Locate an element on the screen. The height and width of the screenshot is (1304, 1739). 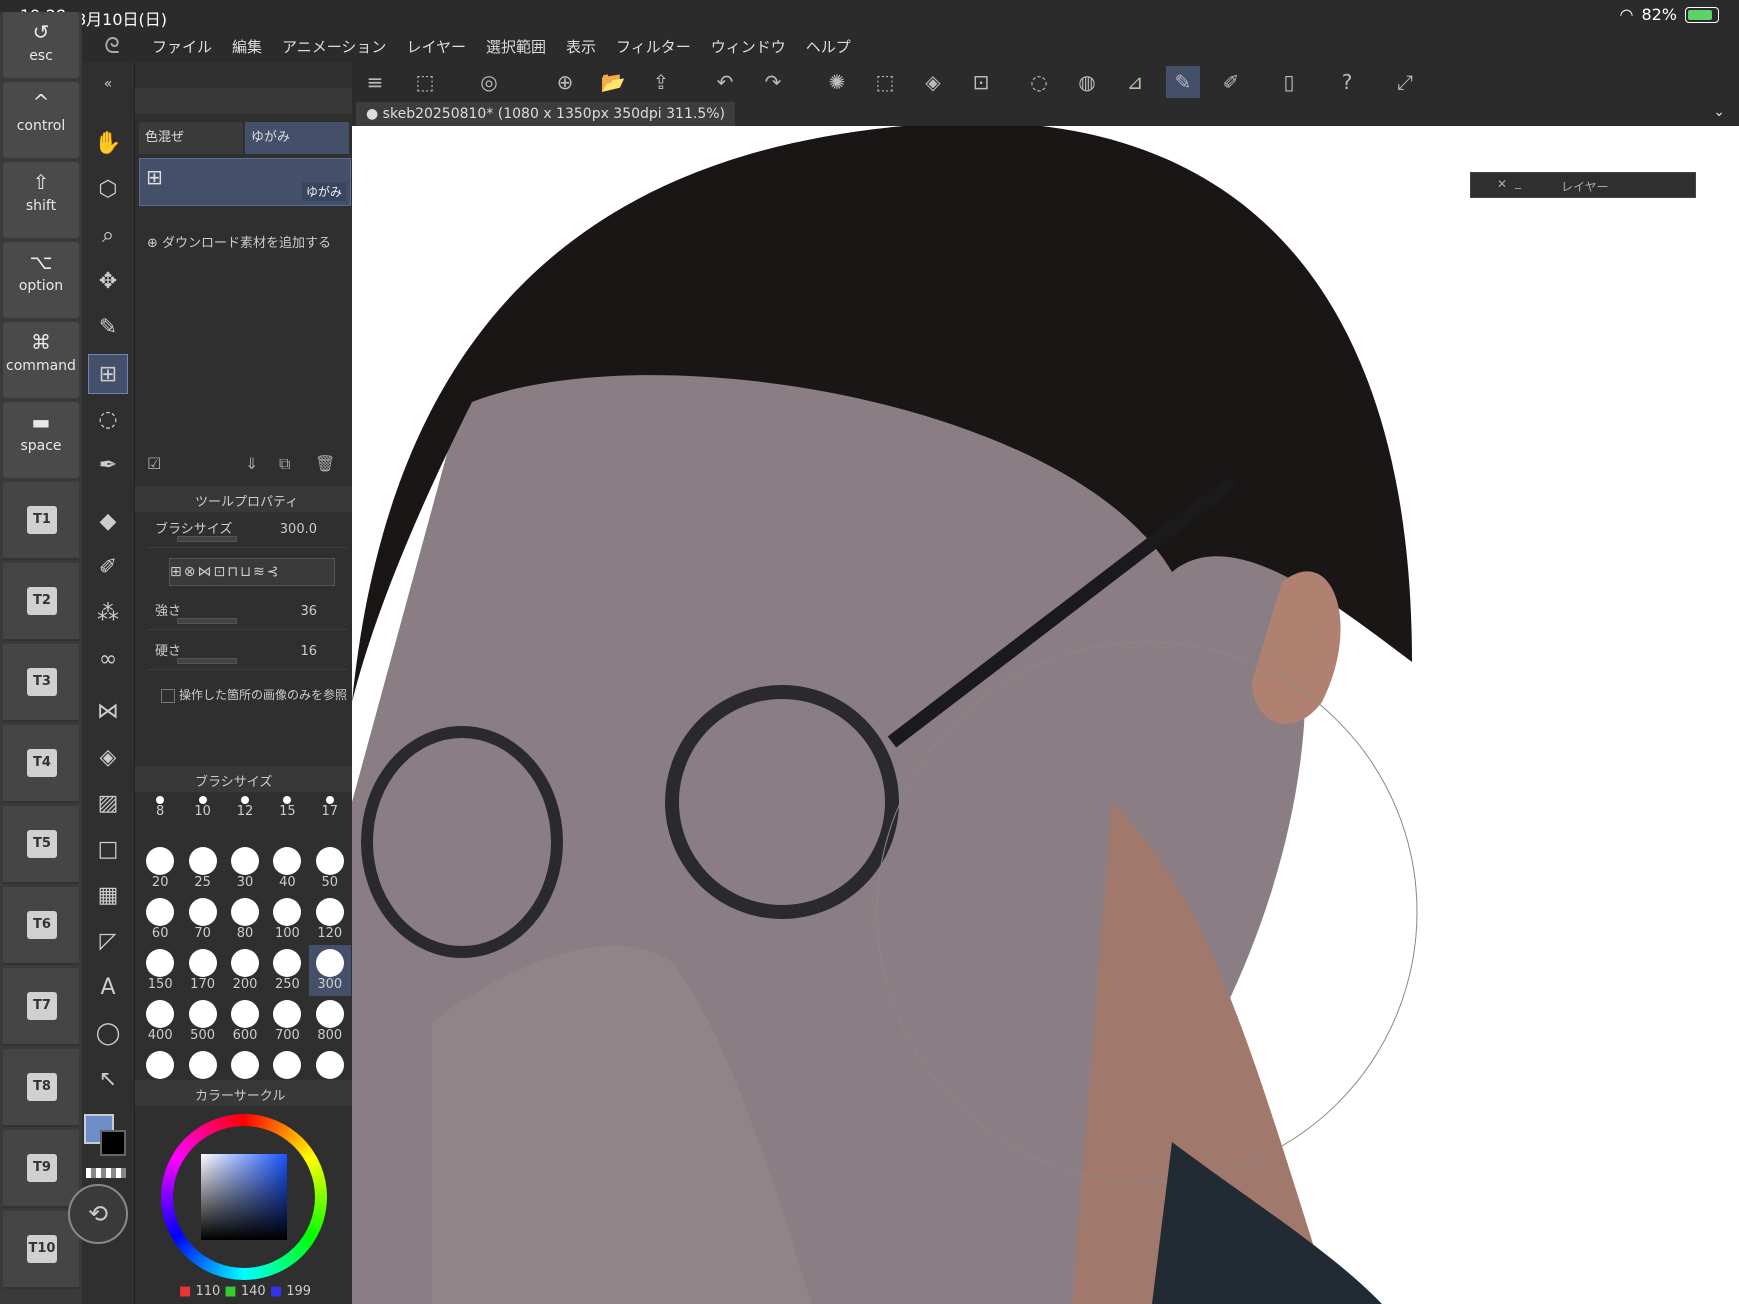
brush-size-option: 20 is located at coordinates (160, 868).